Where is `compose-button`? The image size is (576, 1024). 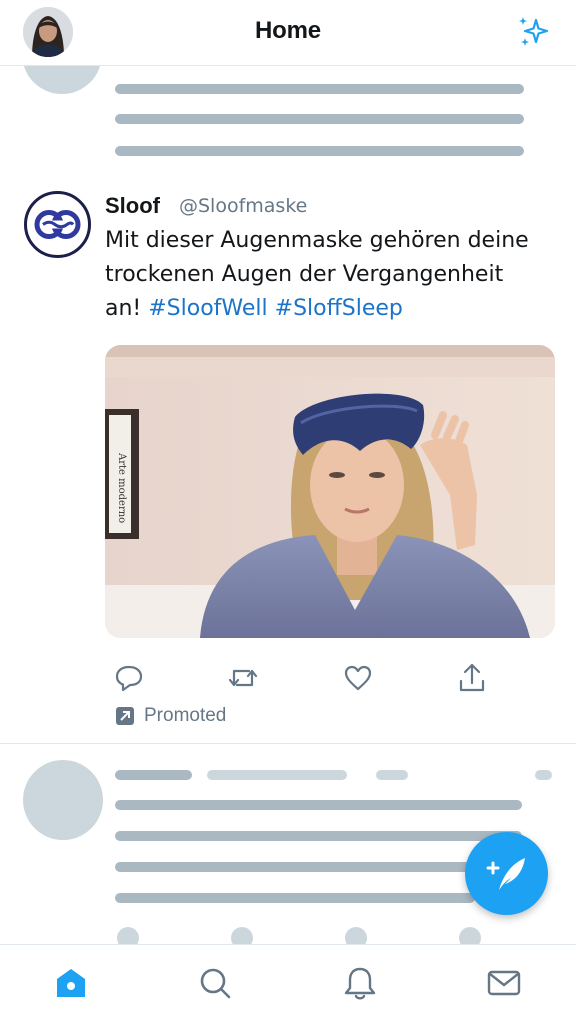 compose-button is located at coordinates (506, 873).